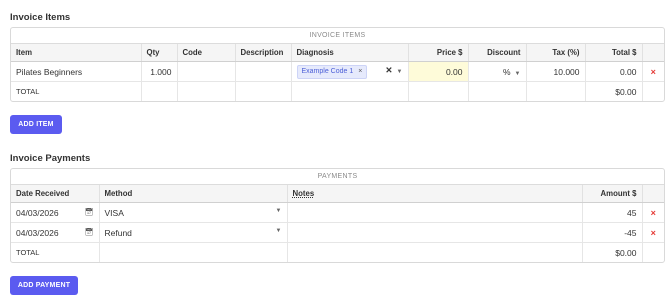 The width and height of the screenshot is (670, 304). I want to click on delete-row-button: ×, so click(653, 71).